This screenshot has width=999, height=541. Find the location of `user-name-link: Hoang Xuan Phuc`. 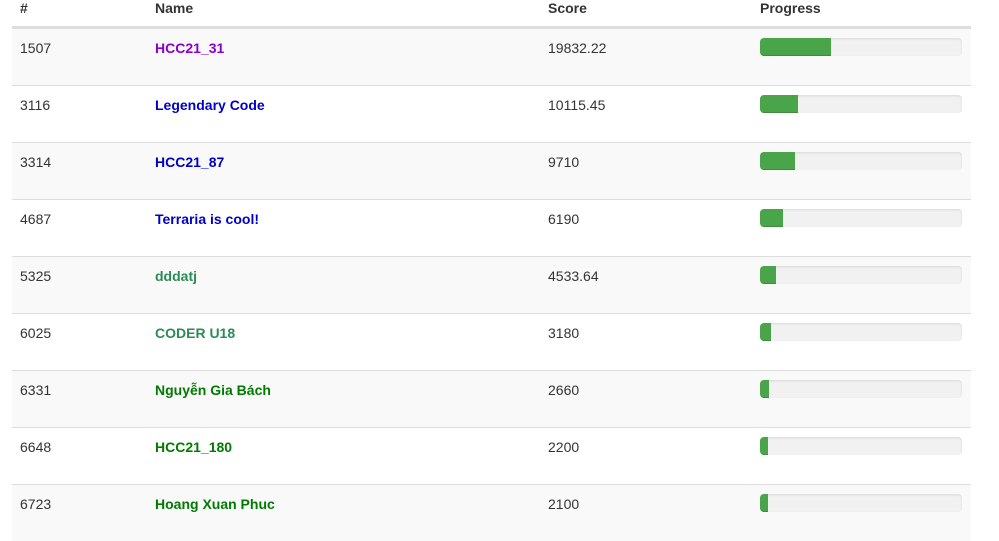

user-name-link: Hoang Xuan Phuc is located at coordinates (215, 504).